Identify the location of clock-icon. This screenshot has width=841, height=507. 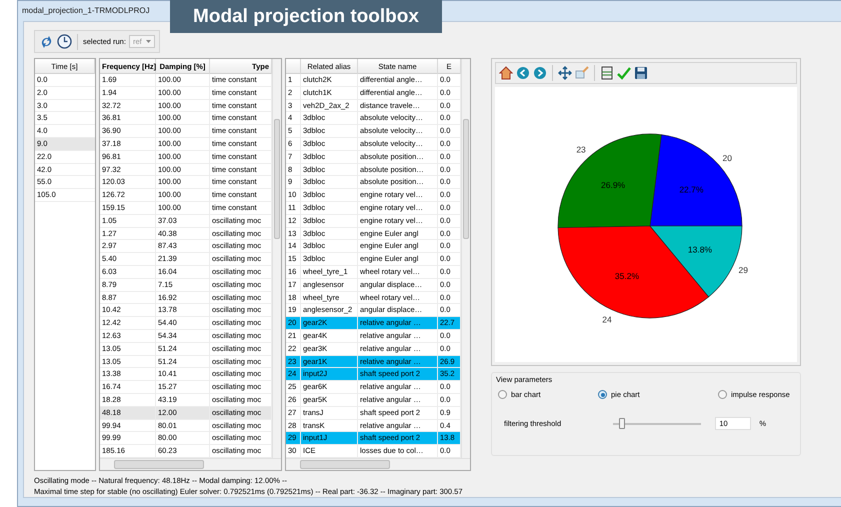
(64, 41).